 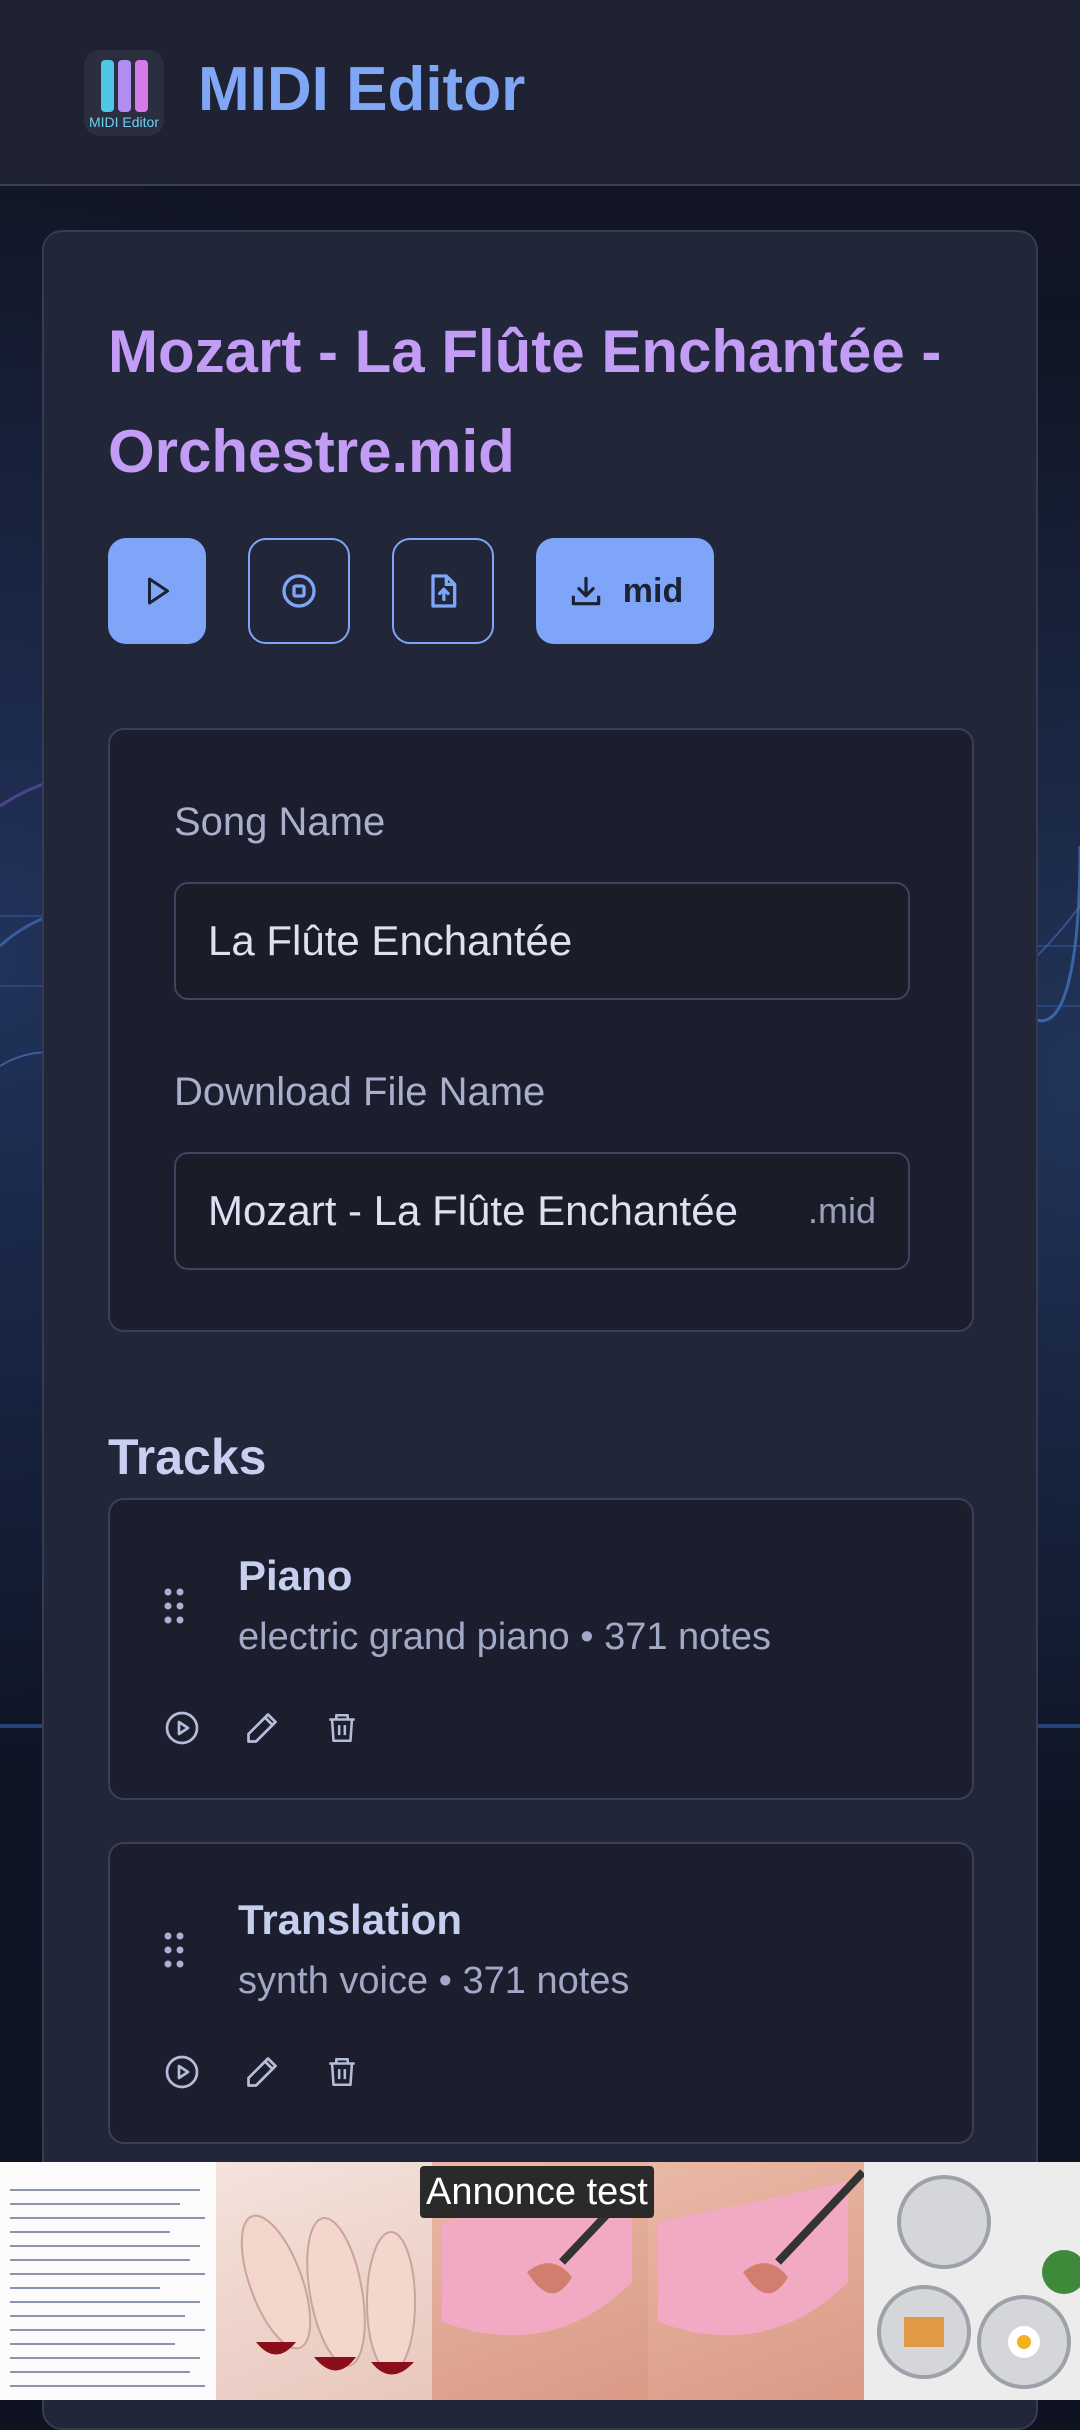 What do you see at coordinates (124, 86) in the screenshot?
I see `logo-mark` at bounding box center [124, 86].